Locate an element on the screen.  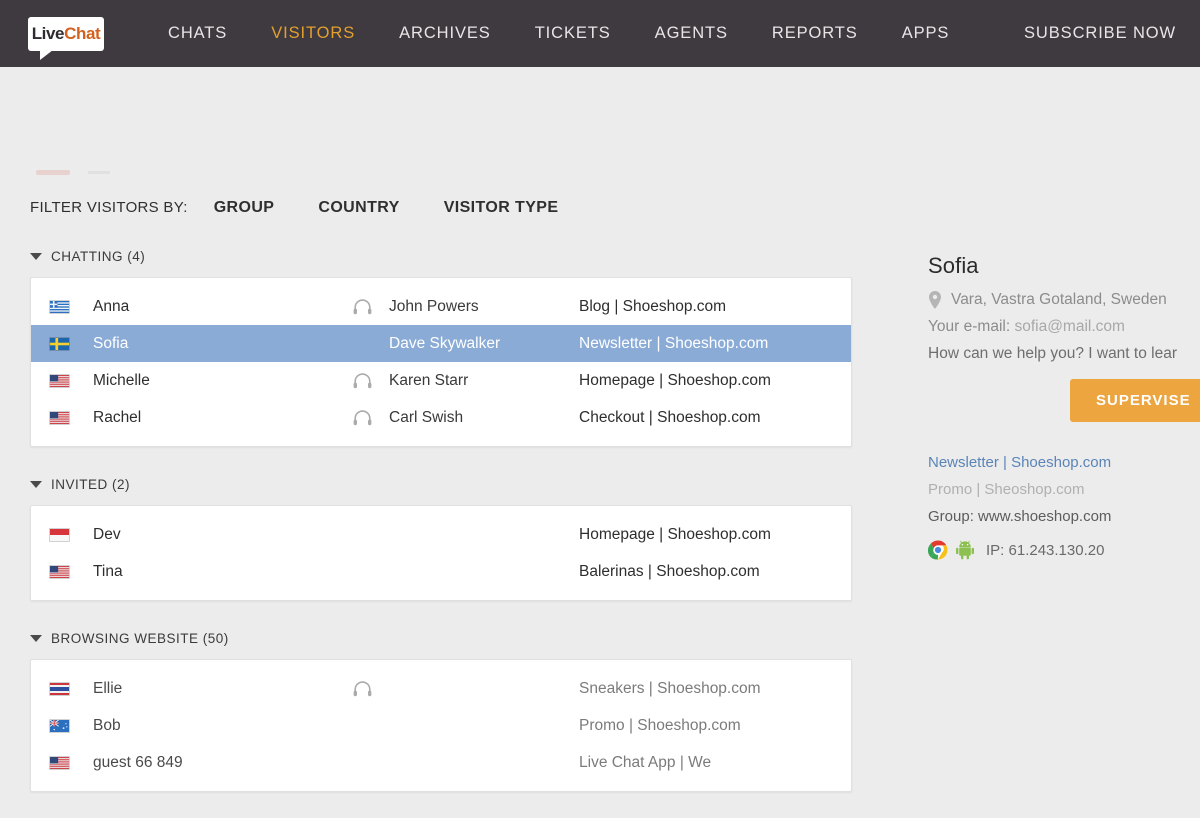
visitor-name: Rachel is located at coordinates (117, 417).